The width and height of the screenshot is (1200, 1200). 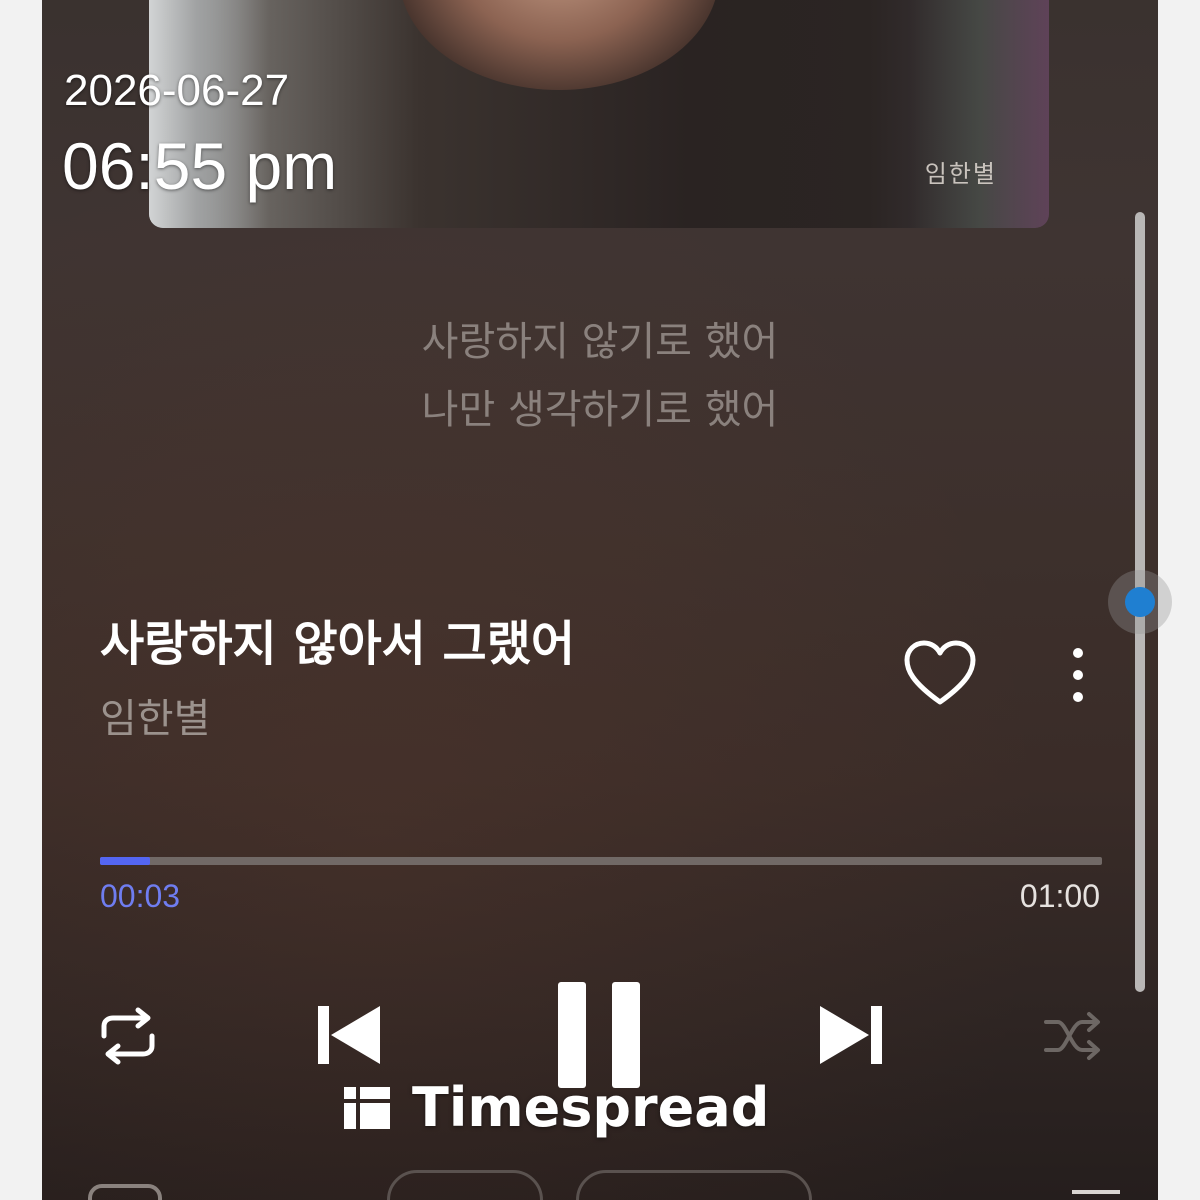 I want to click on total-time: 01:00, so click(x=1059, y=896).